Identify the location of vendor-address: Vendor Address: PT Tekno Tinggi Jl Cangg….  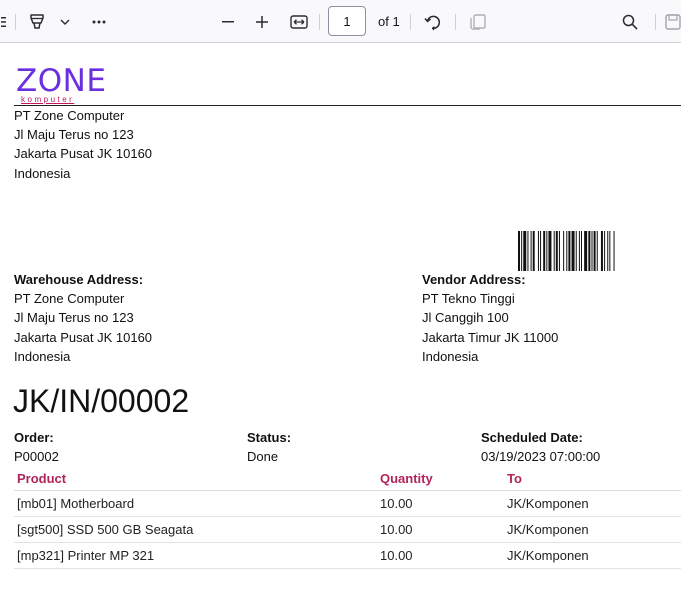
(490, 318).